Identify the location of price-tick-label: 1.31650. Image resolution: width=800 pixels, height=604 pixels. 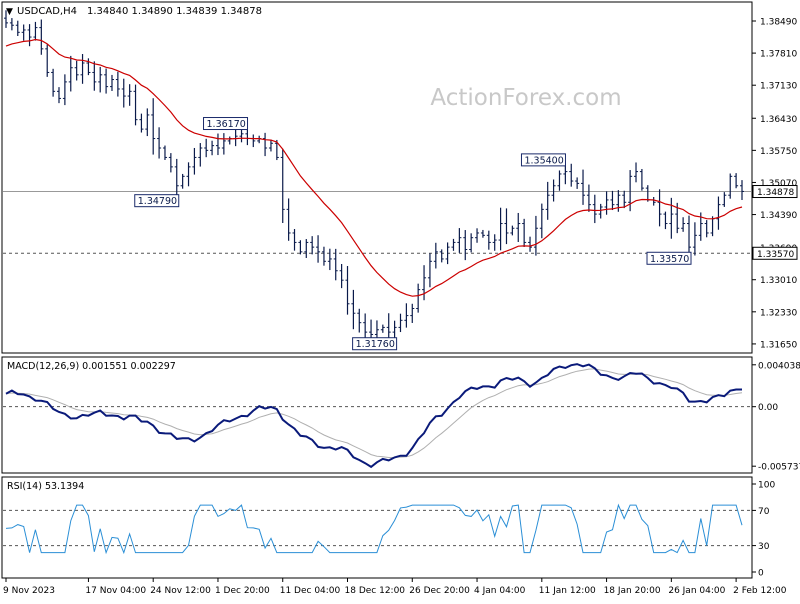
(778, 345).